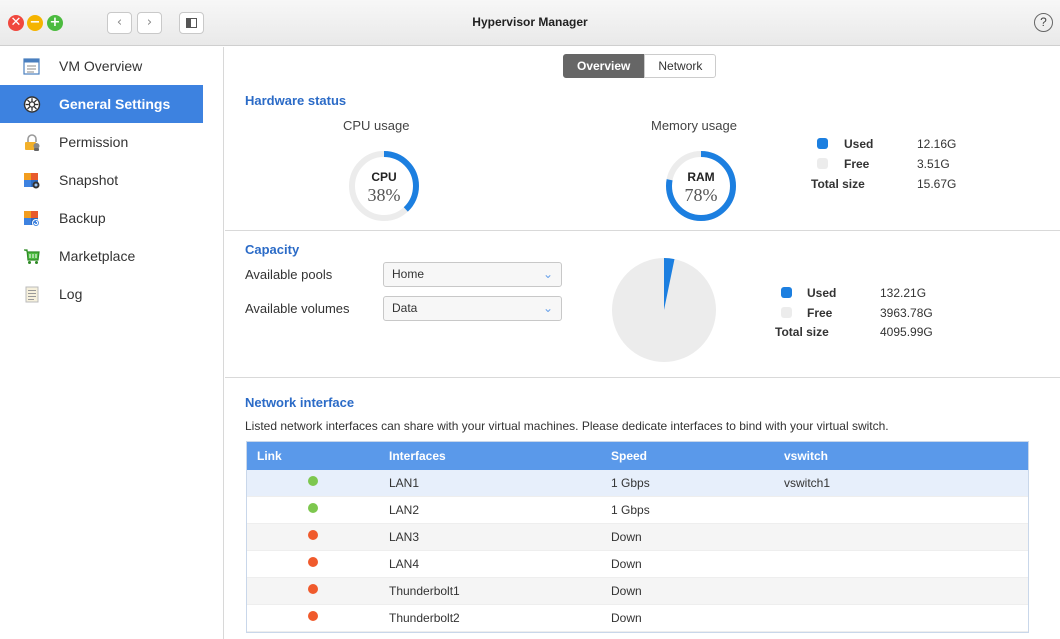  What do you see at coordinates (300, 402) in the screenshot?
I see `network-interface-title: Network interface` at bounding box center [300, 402].